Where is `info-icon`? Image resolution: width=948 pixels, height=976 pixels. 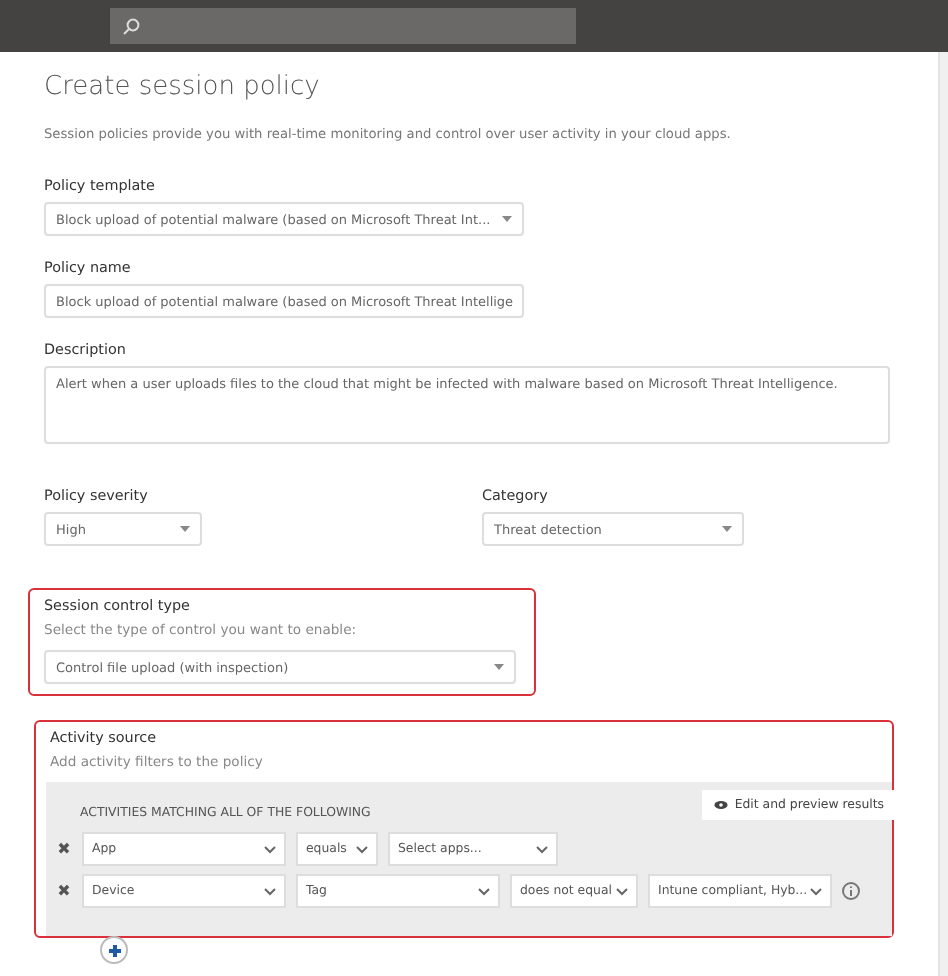 info-icon is located at coordinates (851, 891).